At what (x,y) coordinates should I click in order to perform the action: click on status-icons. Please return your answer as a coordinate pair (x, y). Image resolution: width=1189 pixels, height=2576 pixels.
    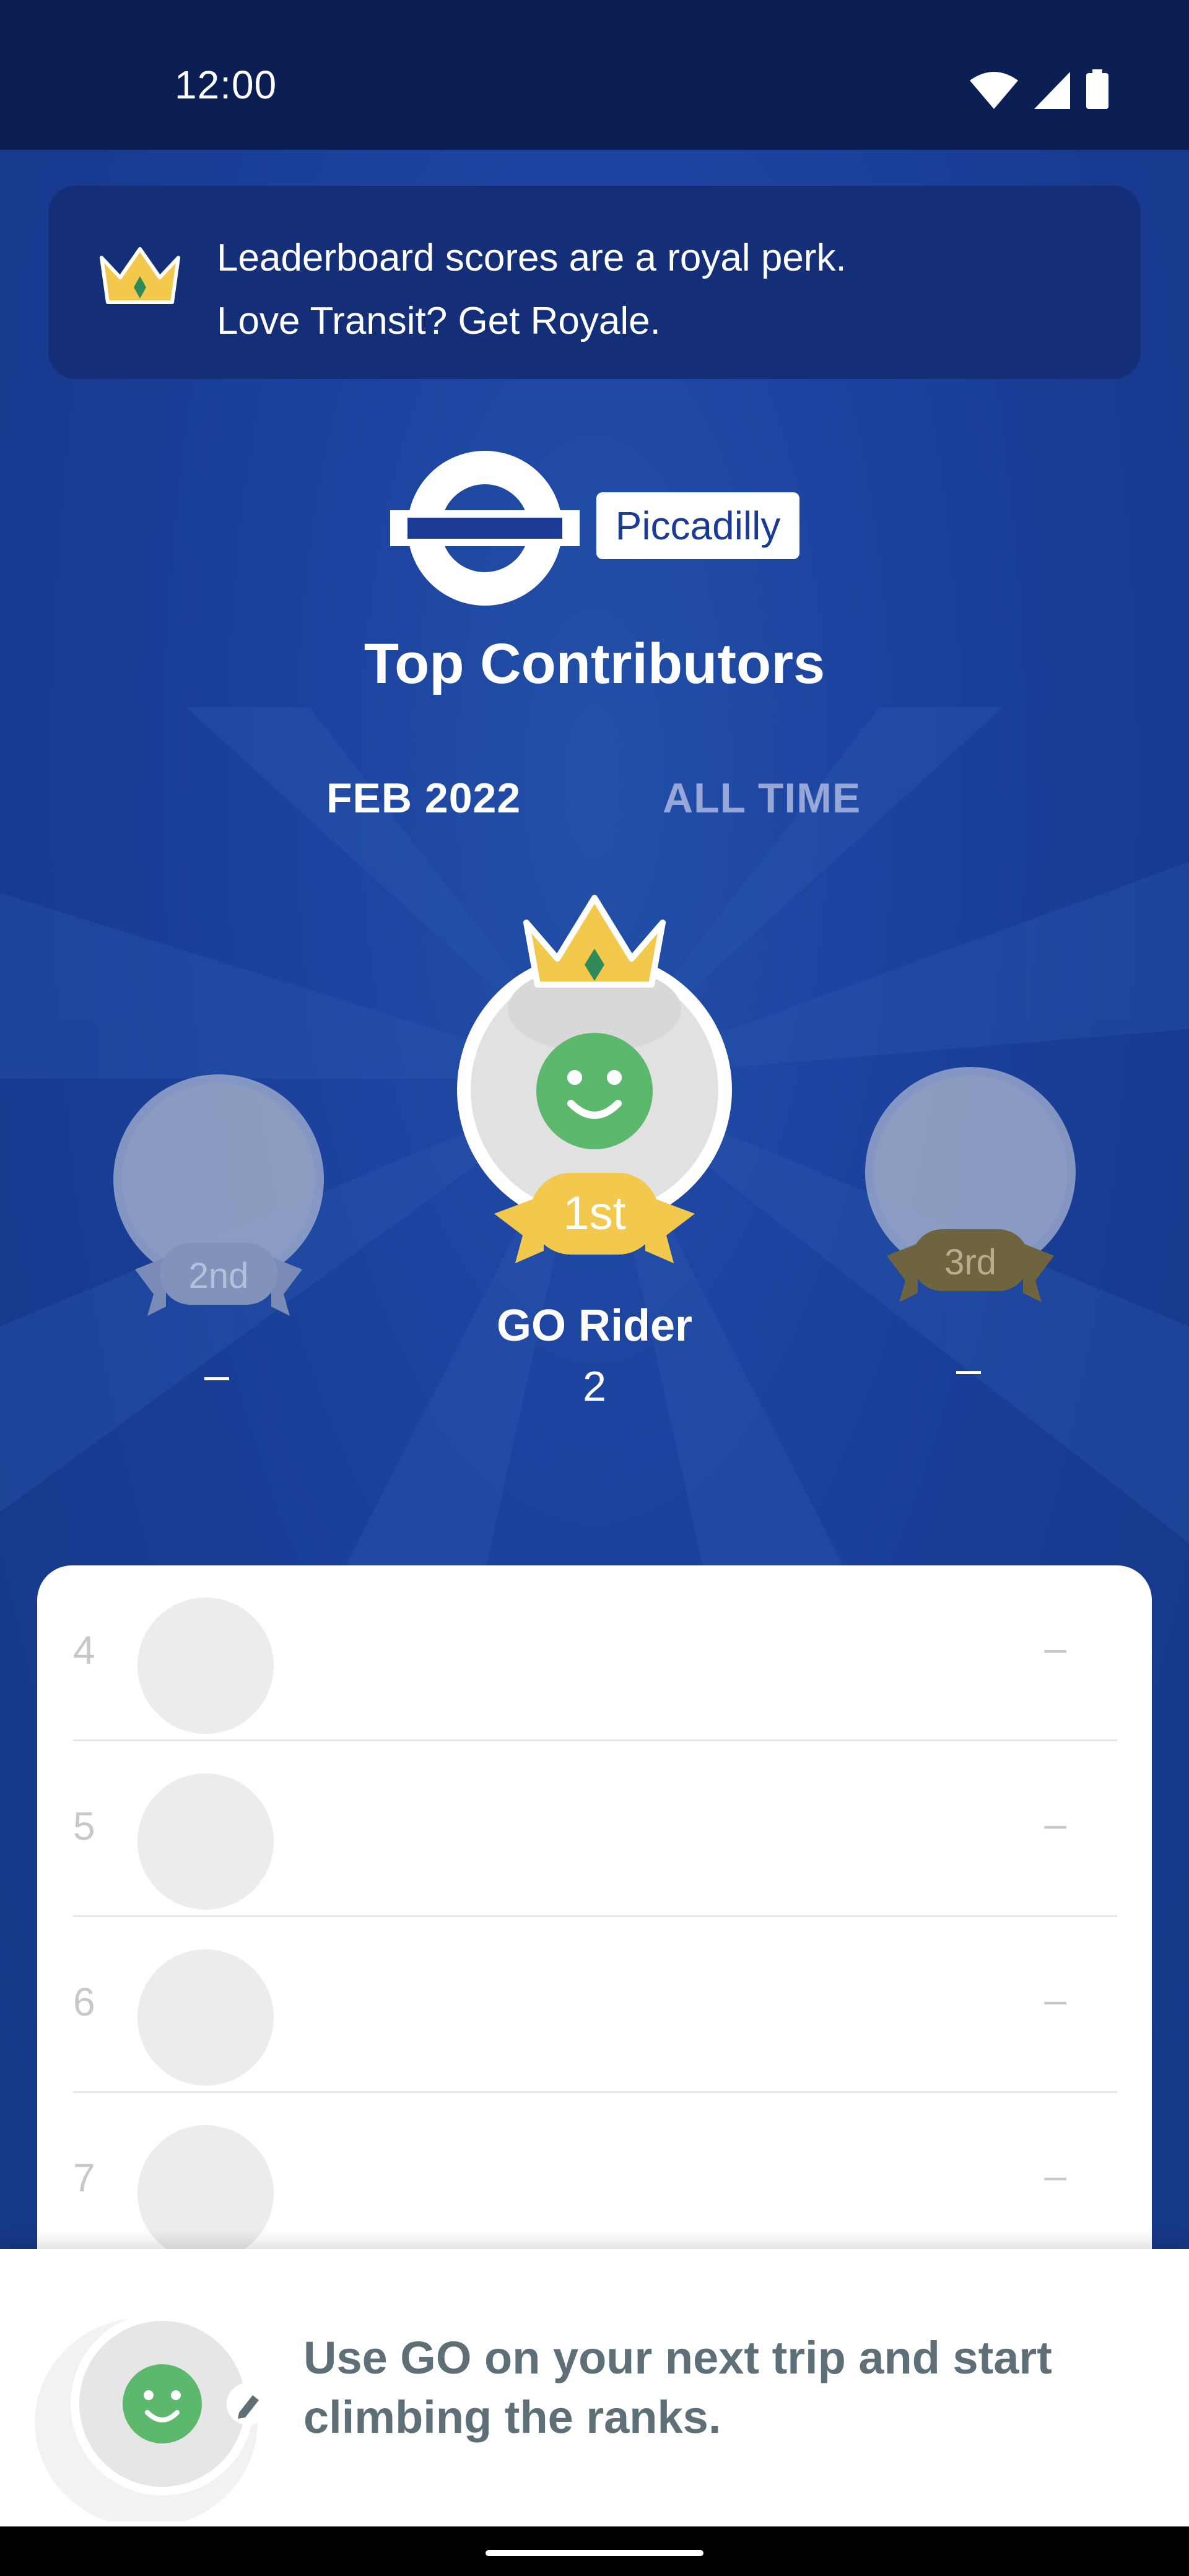
    Looking at the image, I should click on (1039, 89).